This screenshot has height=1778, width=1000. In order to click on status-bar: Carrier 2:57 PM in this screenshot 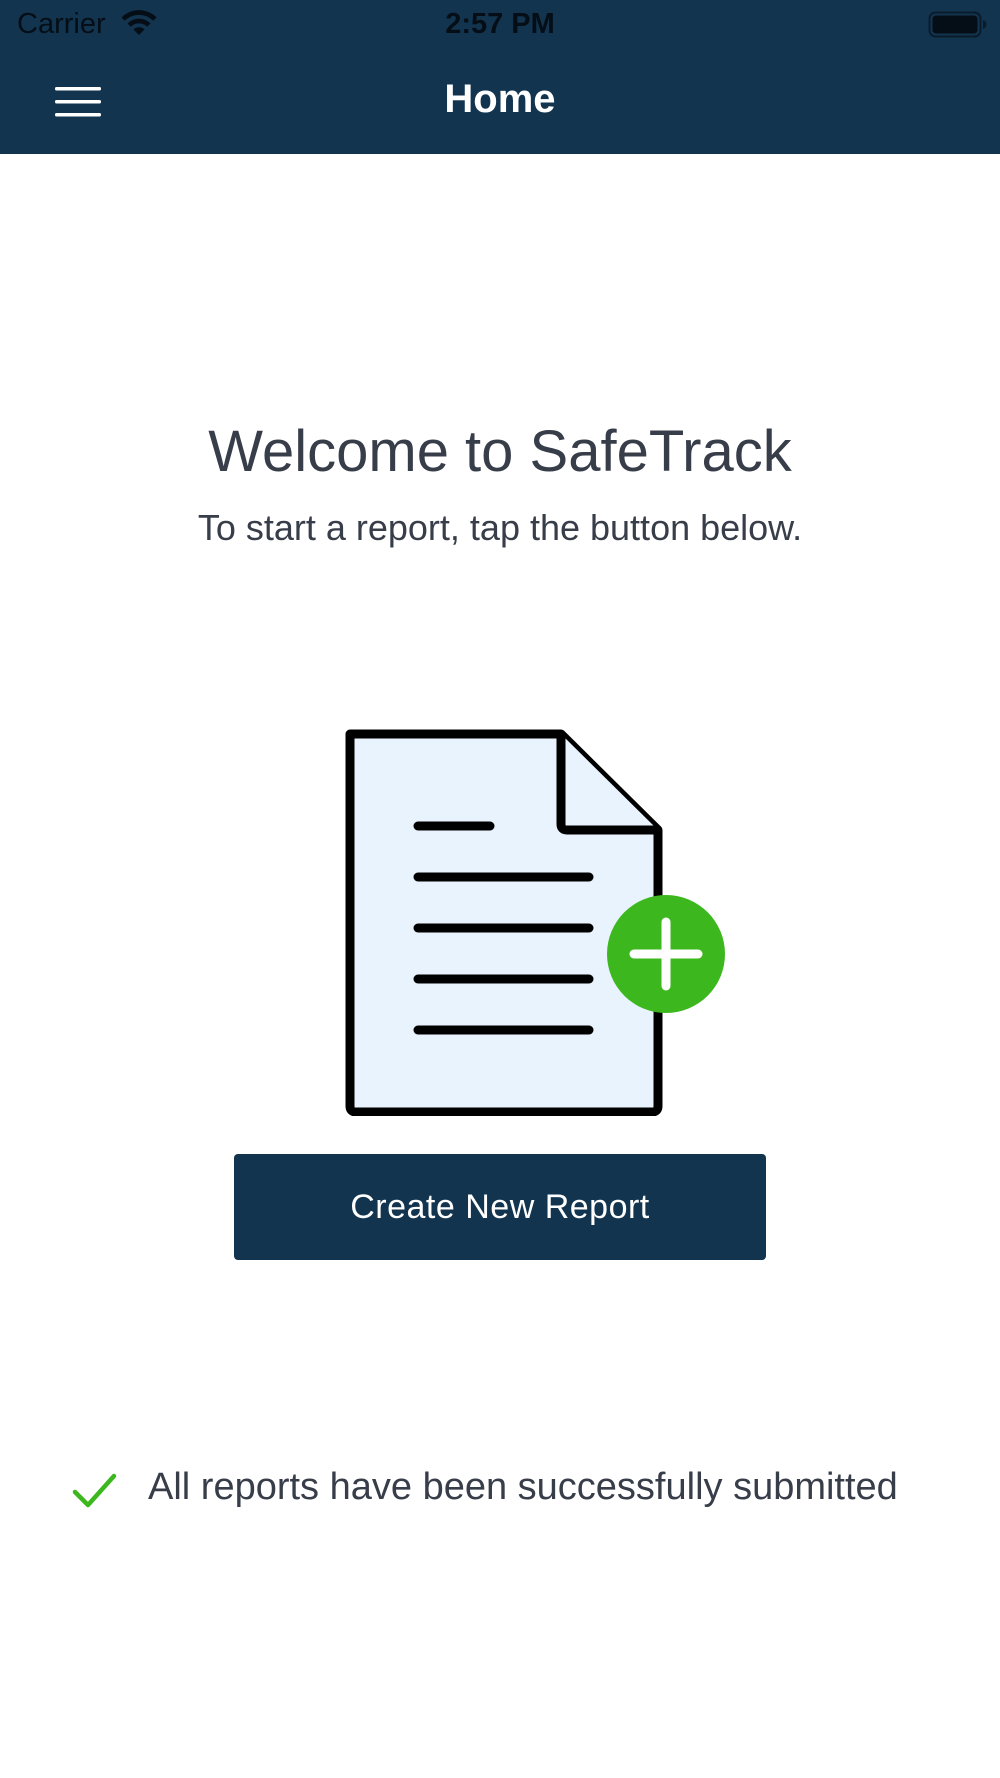, I will do `click(500, 25)`.